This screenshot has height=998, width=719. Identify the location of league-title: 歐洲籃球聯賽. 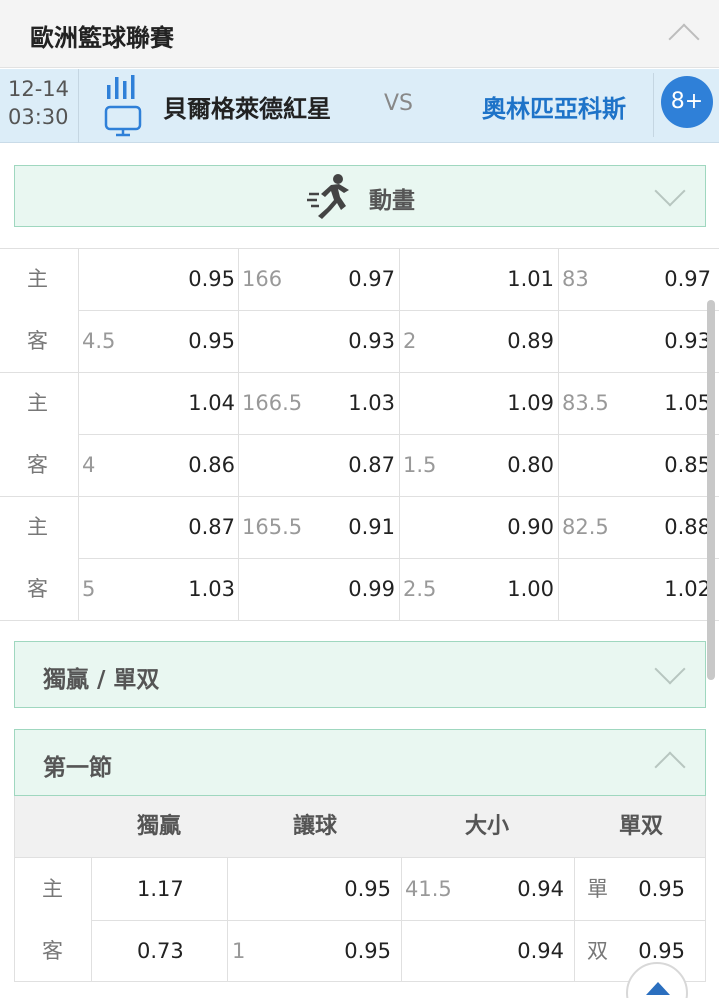
(102, 38).